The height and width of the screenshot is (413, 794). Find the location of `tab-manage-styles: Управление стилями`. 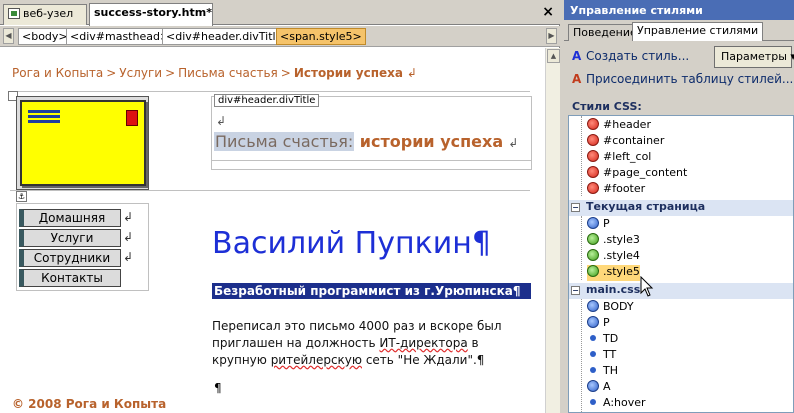

tab-manage-styles: Управление стилями is located at coordinates (698, 31).